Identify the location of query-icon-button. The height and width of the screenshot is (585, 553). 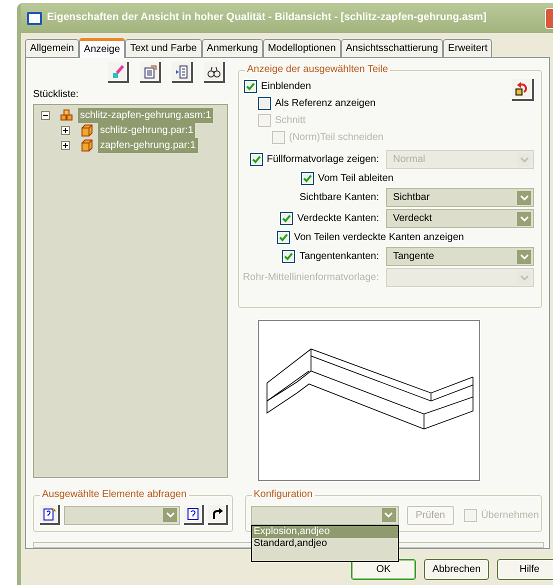
(50, 515).